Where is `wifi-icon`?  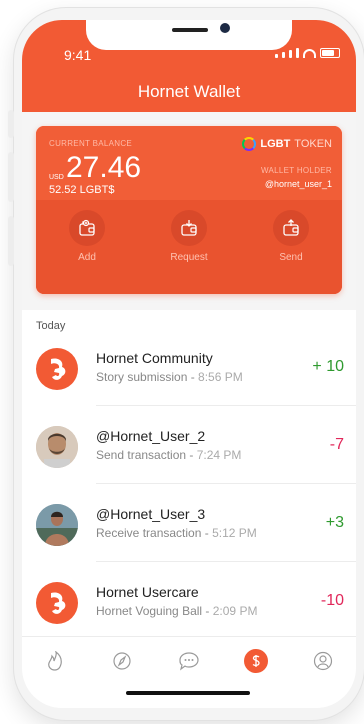 wifi-icon is located at coordinates (309, 53).